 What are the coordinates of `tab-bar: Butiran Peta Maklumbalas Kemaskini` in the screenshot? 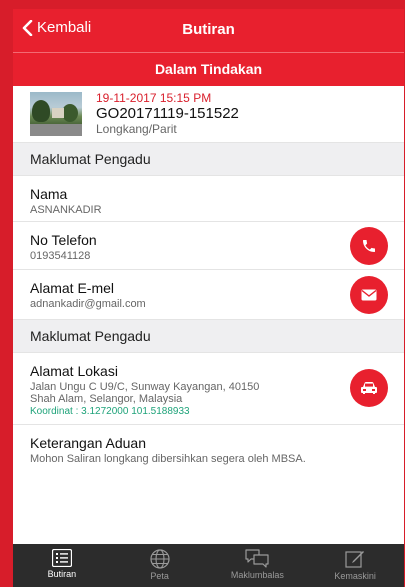 It's located at (208, 565).